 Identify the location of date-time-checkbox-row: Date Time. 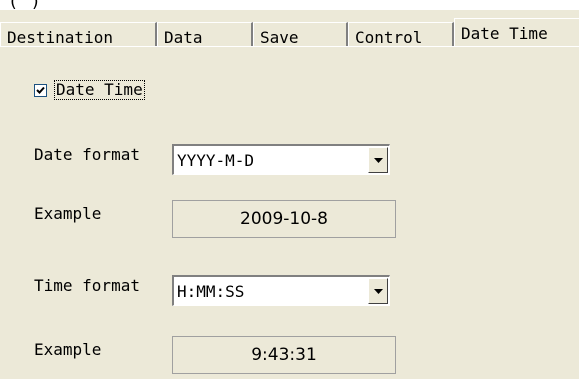
(89, 90).